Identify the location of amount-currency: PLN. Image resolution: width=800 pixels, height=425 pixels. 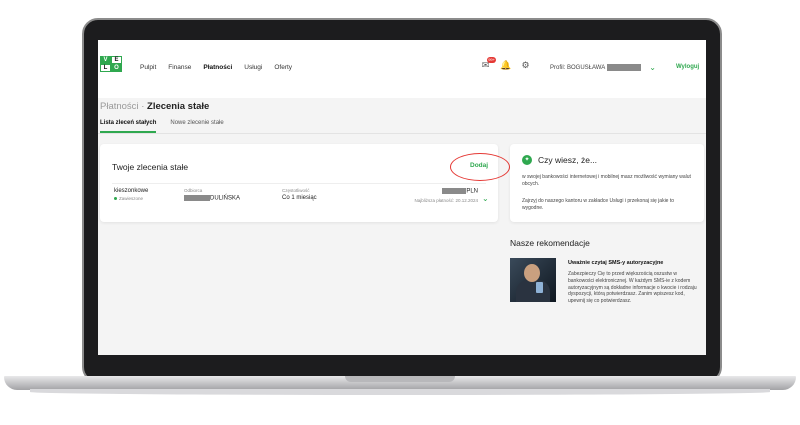
(472, 191).